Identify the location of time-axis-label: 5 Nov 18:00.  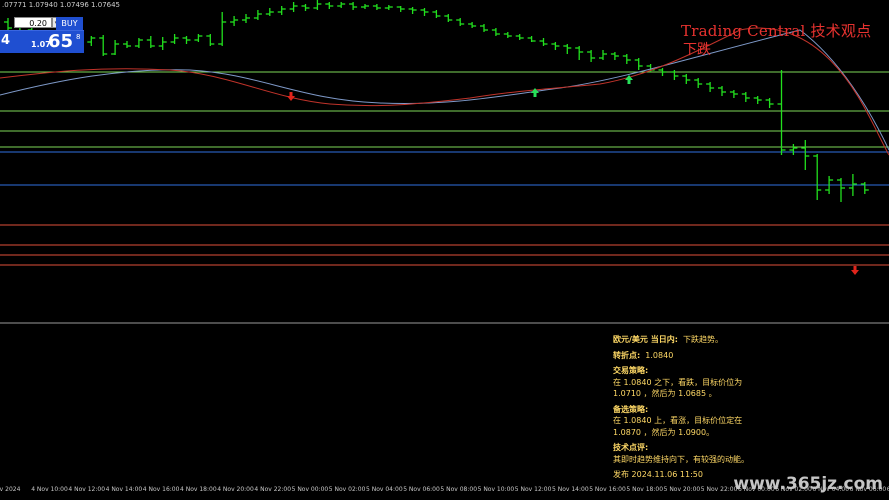
(645, 489).